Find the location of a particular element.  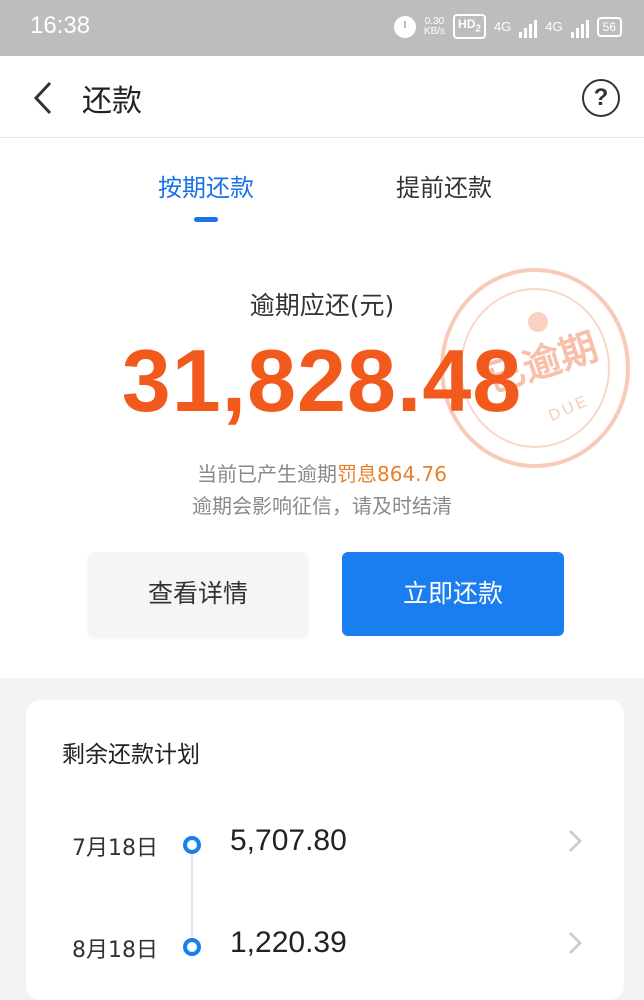

network-type-2: 4G is located at coordinates (554, 27).